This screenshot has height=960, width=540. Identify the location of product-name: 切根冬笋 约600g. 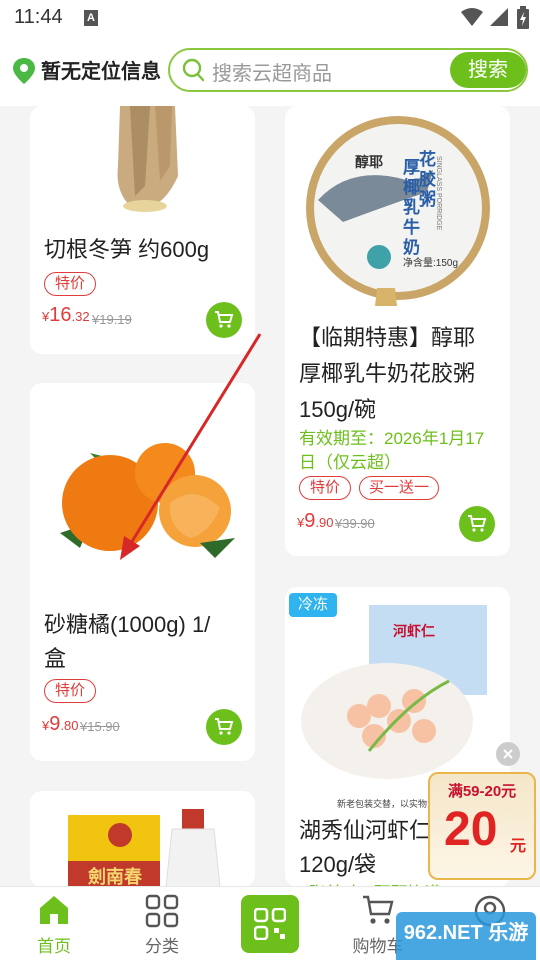
(127, 249).